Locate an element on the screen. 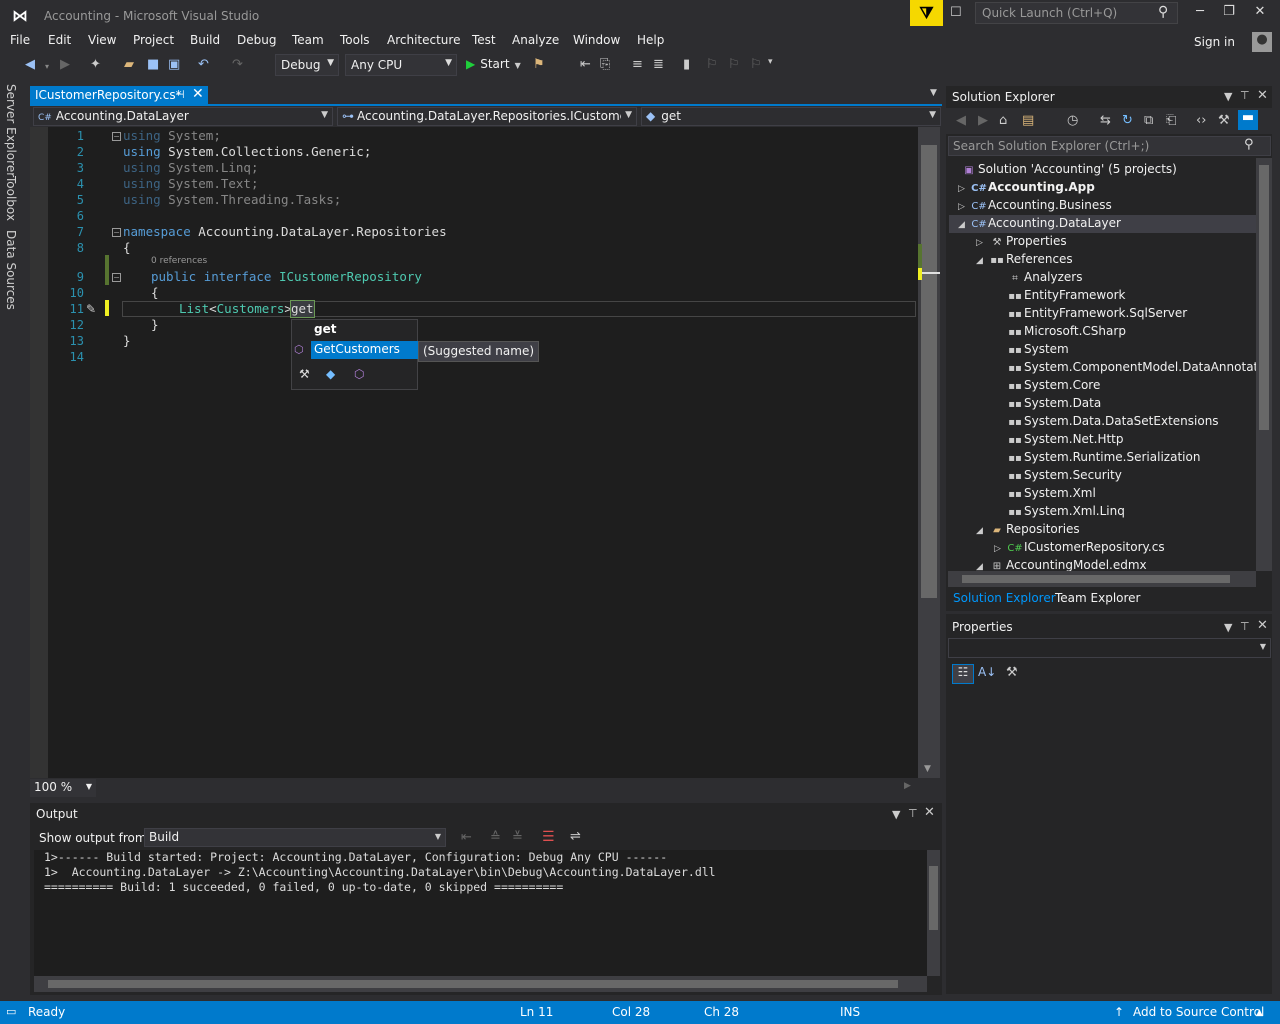  tree-node-reference: ▪▪ System.Data.DataSetExtensions is located at coordinates (1112, 421).